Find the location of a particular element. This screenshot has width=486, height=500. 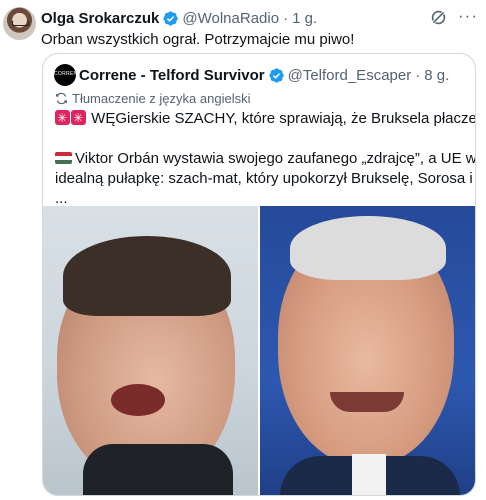

translation-label: Tłumaczenie z języka angielski is located at coordinates (161, 98).